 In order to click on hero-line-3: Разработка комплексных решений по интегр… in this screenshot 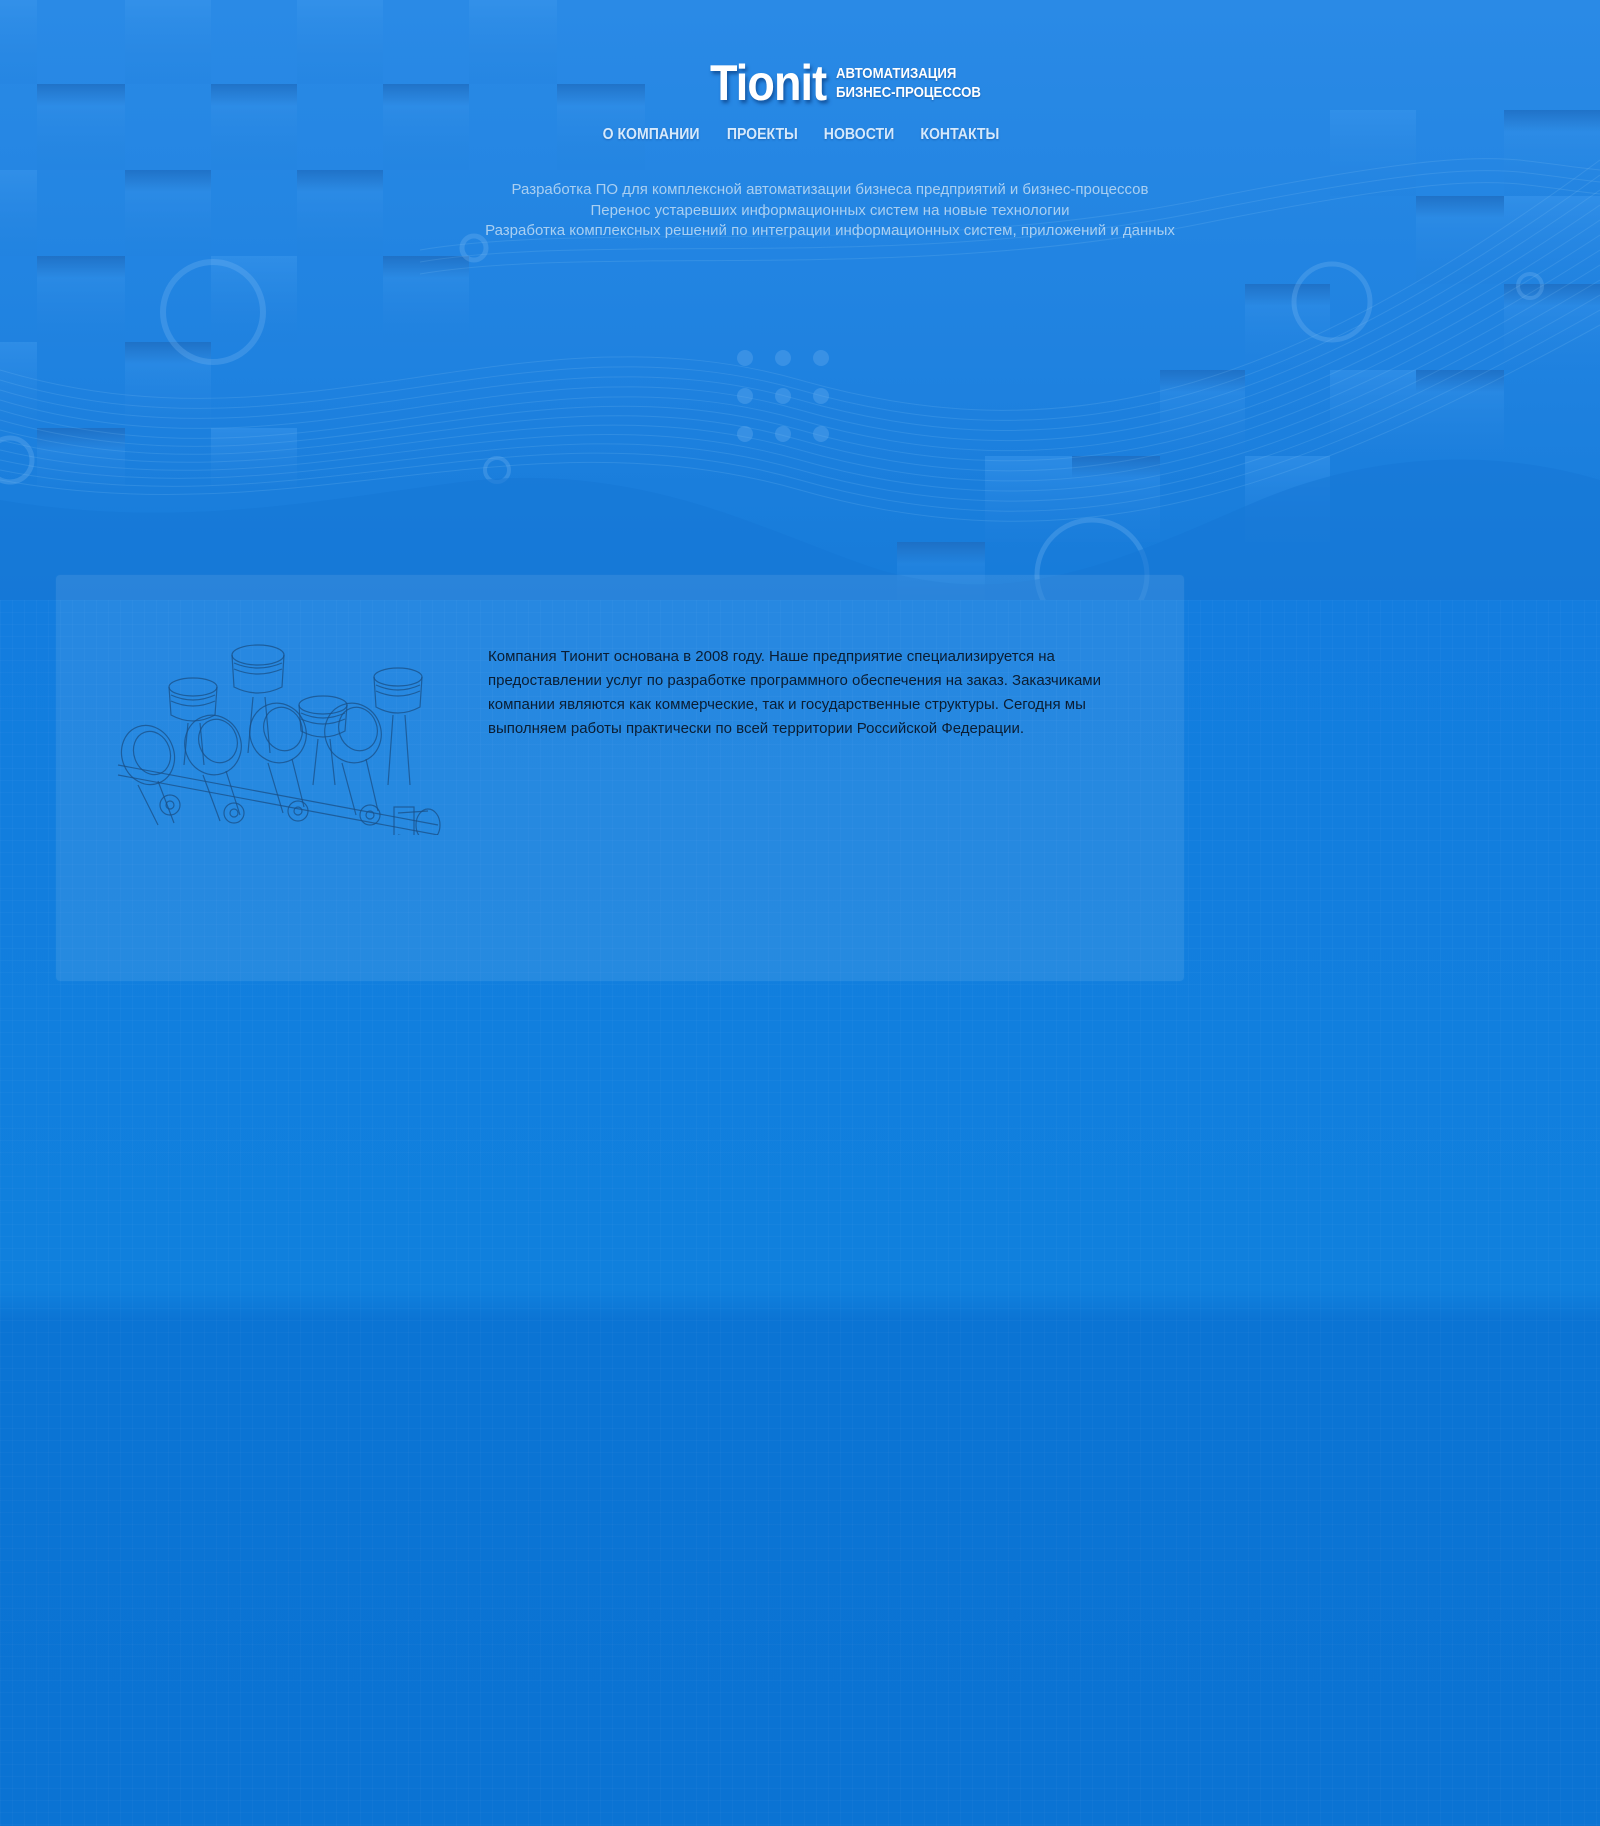, I will do `click(830, 230)`.